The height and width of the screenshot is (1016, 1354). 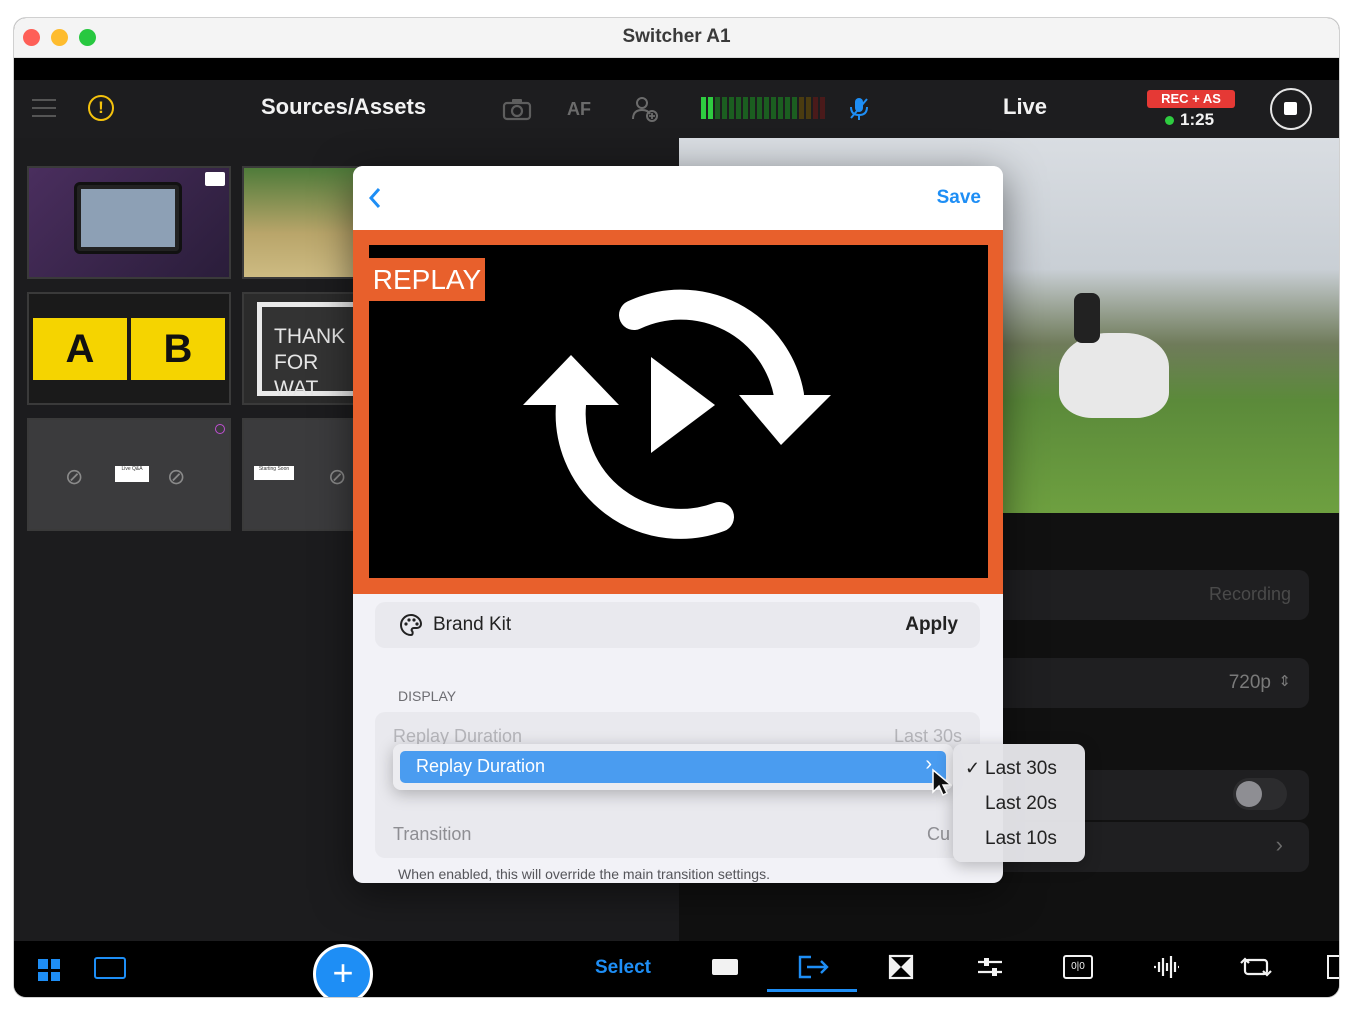 What do you see at coordinates (427, 279) in the screenshot?
I see `replay-badge: REPLAY` at bounding box center [427, 279].